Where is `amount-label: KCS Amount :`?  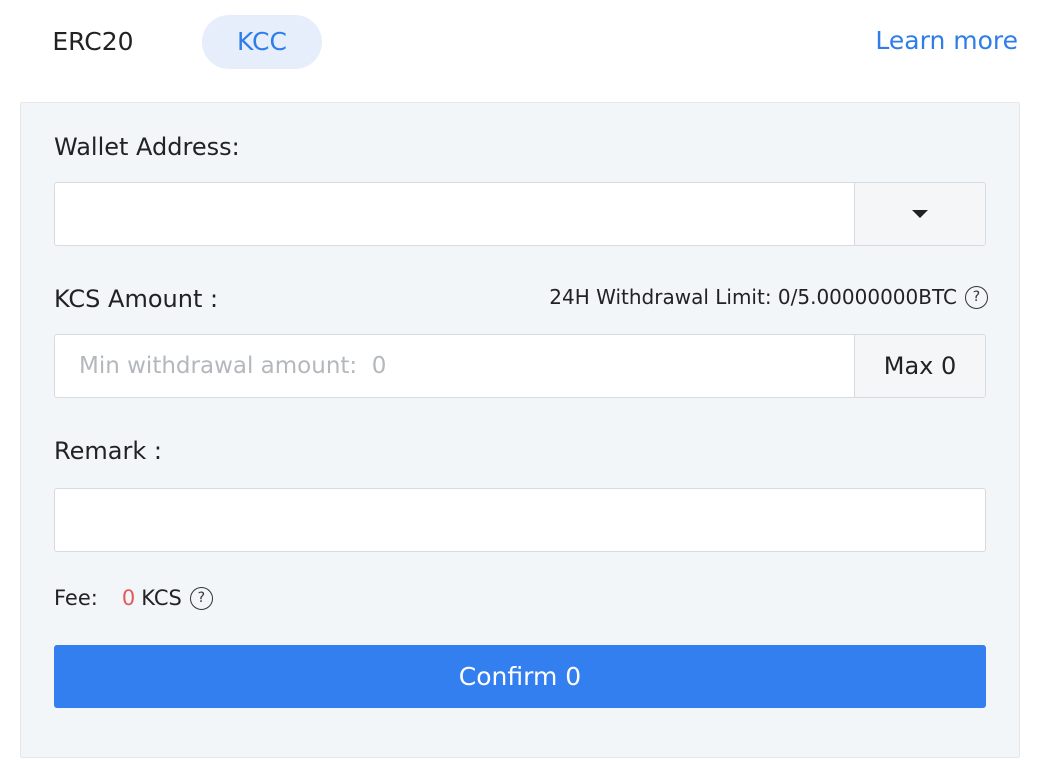
amount-label: KCS Amount : is located at coordinates (136, 299).